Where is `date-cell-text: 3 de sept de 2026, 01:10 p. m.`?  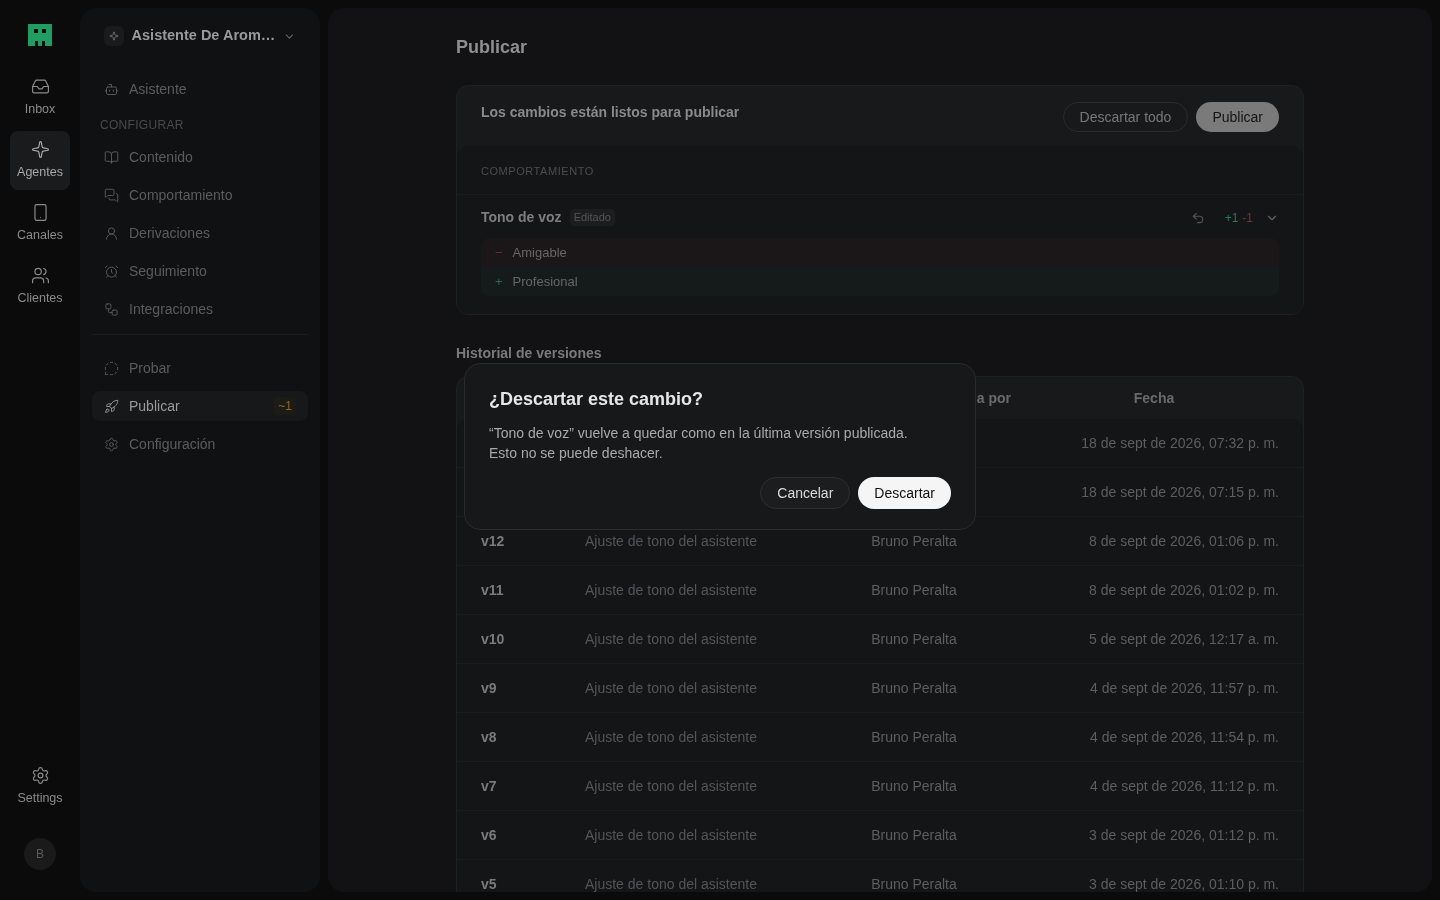 date-cell-text: 3 de sept de 2026, 01:10 p. m. is located at coordinates (1183, 883).